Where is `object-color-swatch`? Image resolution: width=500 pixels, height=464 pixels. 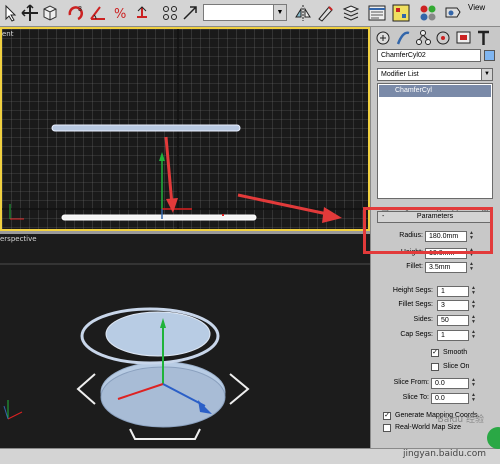
object-color-swatch is located at coordinates (489, 55).